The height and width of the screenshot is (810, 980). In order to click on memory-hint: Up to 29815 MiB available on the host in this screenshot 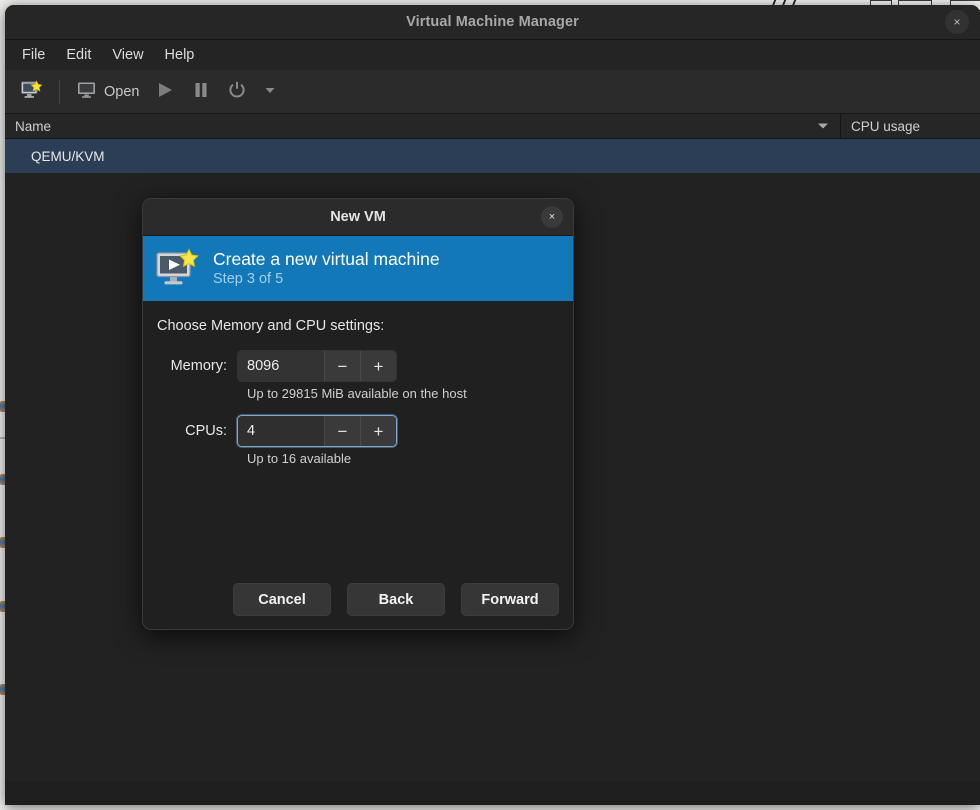, I will do `click(357, 393)`.